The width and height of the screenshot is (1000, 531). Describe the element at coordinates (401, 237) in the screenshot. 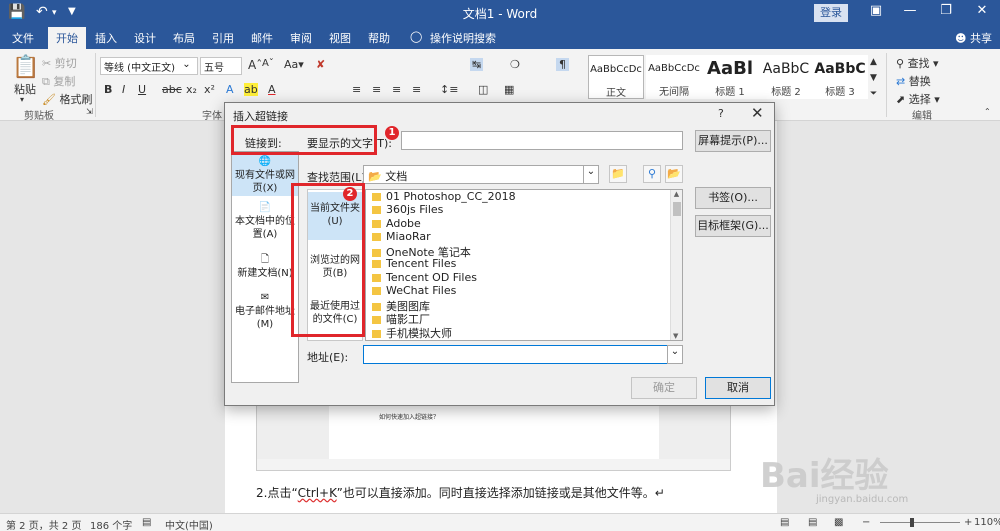

I see `list-item: MiaoRar` at that location.